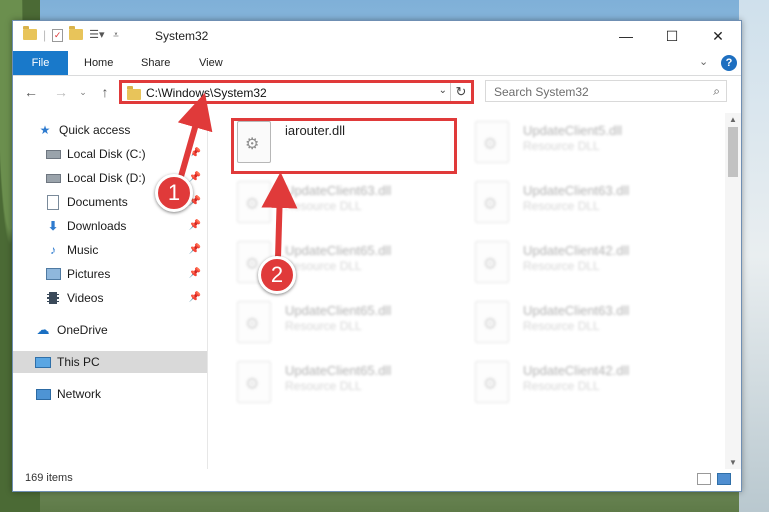 The image size is (769, 512). What do you see at coordinates (31, 92) in the screenshot?
I see `back-arrow-icon: ←` at bounding box center [31, 92].